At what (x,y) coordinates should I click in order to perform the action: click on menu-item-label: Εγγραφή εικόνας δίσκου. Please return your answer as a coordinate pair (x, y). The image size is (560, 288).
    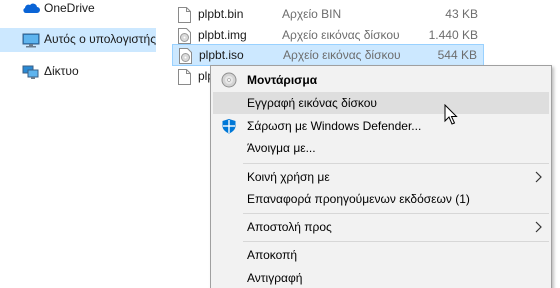
    Looking at the image, I should click on (312, 103).